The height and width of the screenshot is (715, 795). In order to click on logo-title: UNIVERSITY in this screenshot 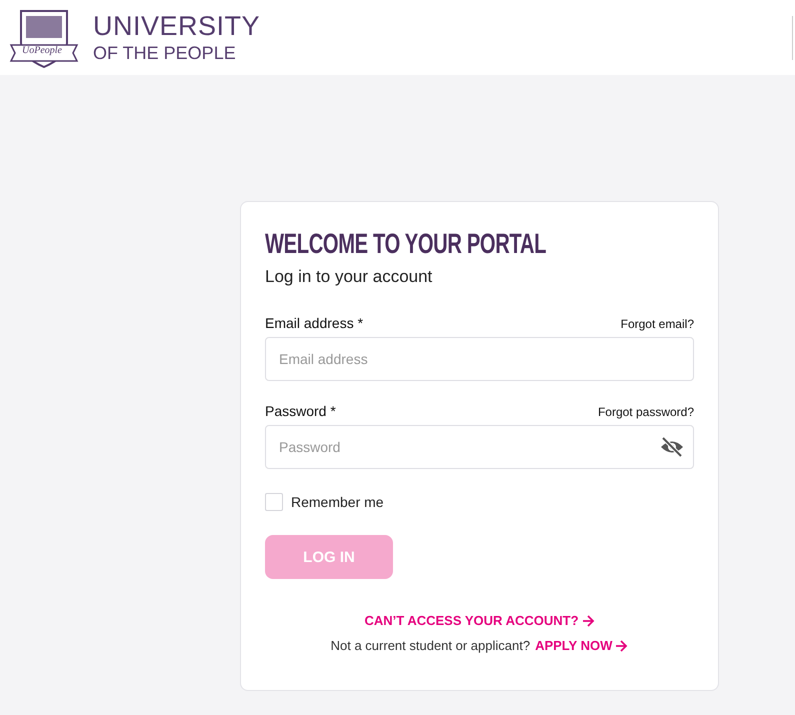, I will do `click(176, 26)`.